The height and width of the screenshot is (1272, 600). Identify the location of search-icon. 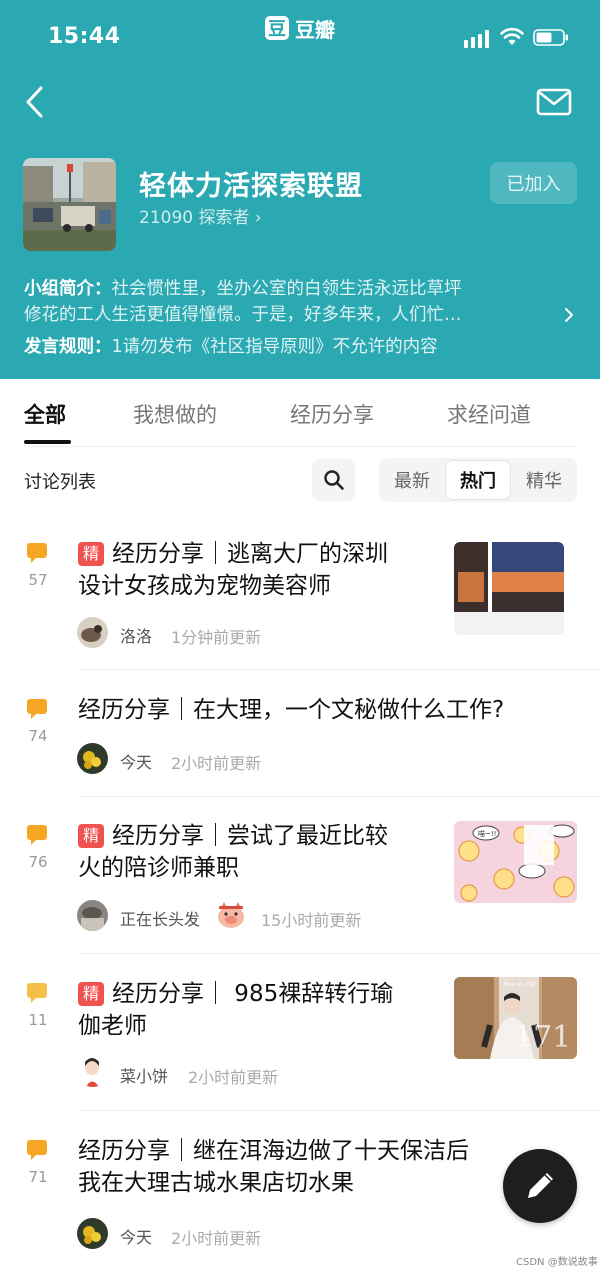
(333, 480).